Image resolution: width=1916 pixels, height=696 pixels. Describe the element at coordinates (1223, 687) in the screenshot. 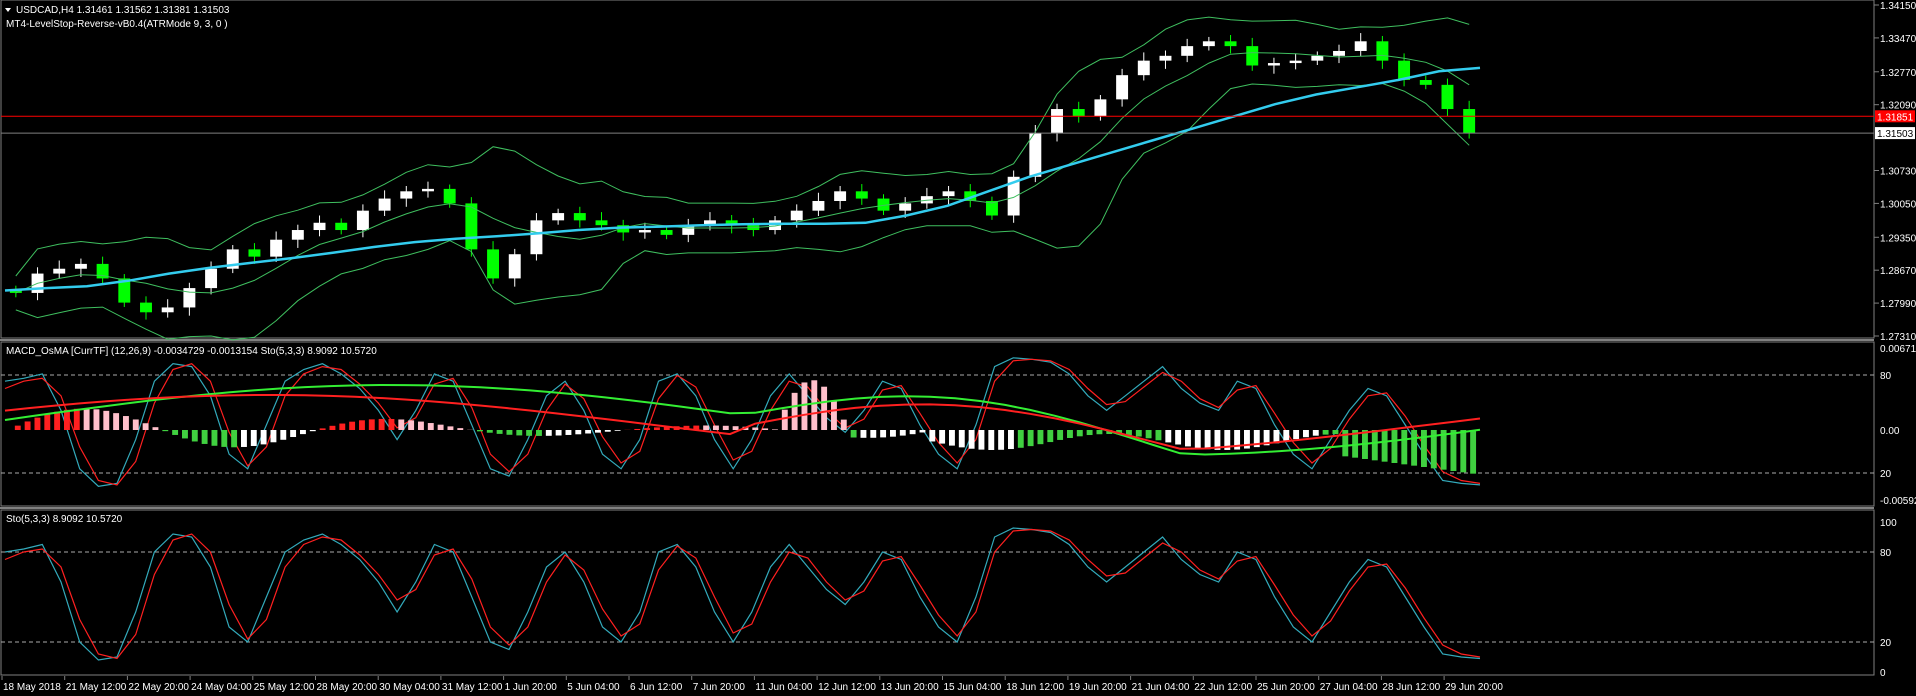

I see `time-tick-label: 22 Jun 12:00` at that location.